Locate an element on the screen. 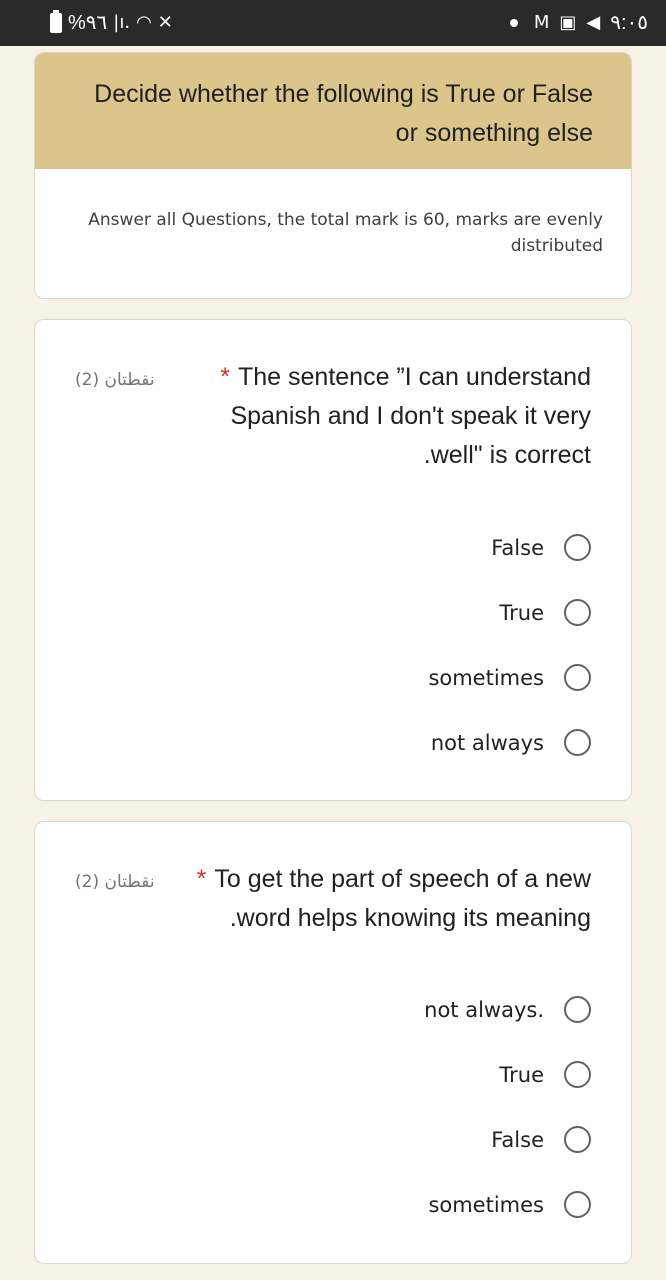  gallery-icon: ▣ is located at coordinates (568, 22).